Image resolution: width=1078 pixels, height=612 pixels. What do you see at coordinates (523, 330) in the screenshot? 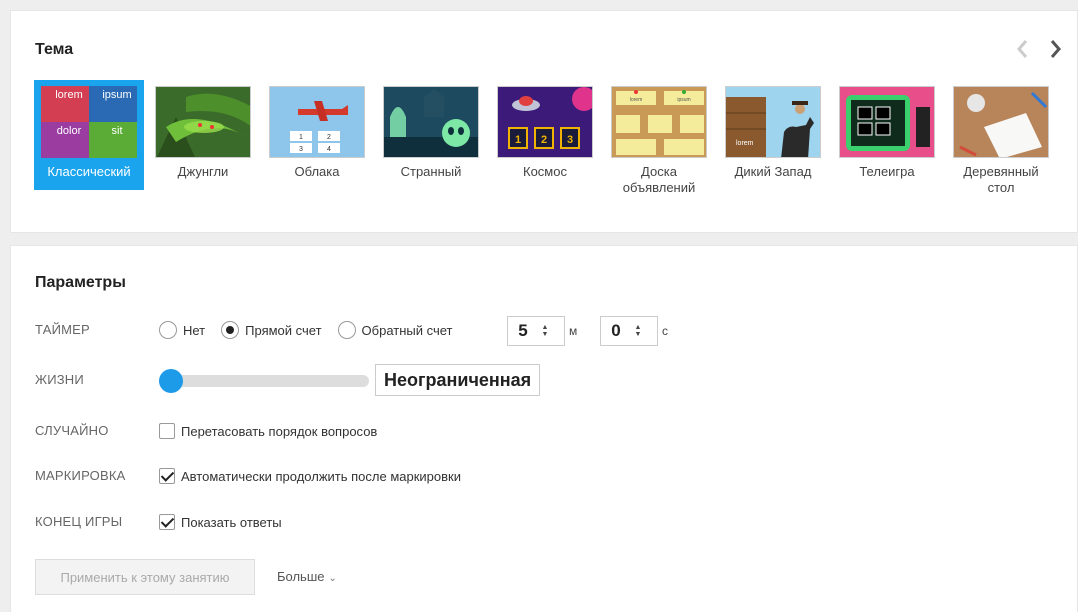
I see `minutes-value: 5` at bounding box center [523, 330].